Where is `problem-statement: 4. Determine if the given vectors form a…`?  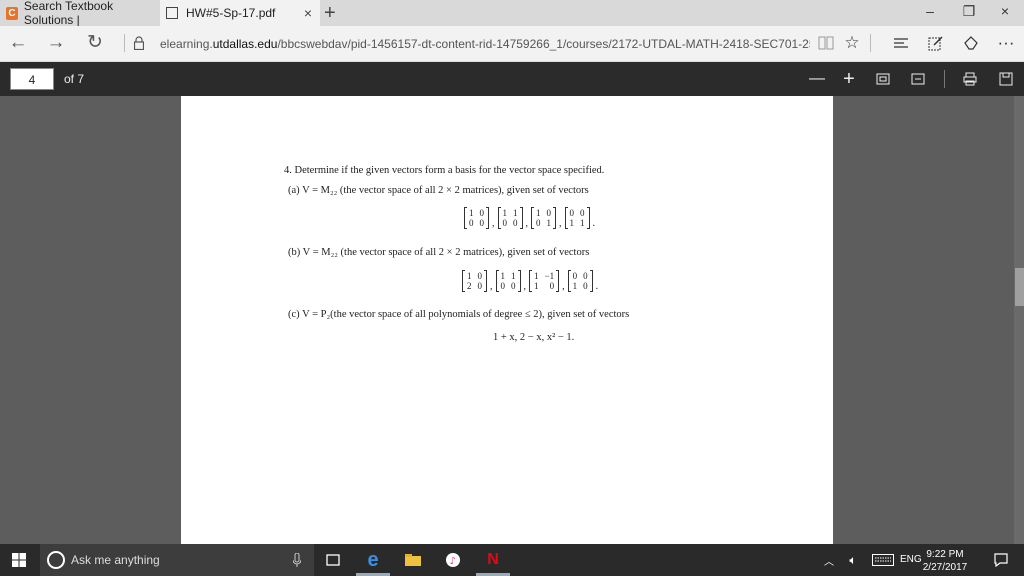 problem-statement: 4. Determine if the given vectors form a… is located at coordinates (444, 170).